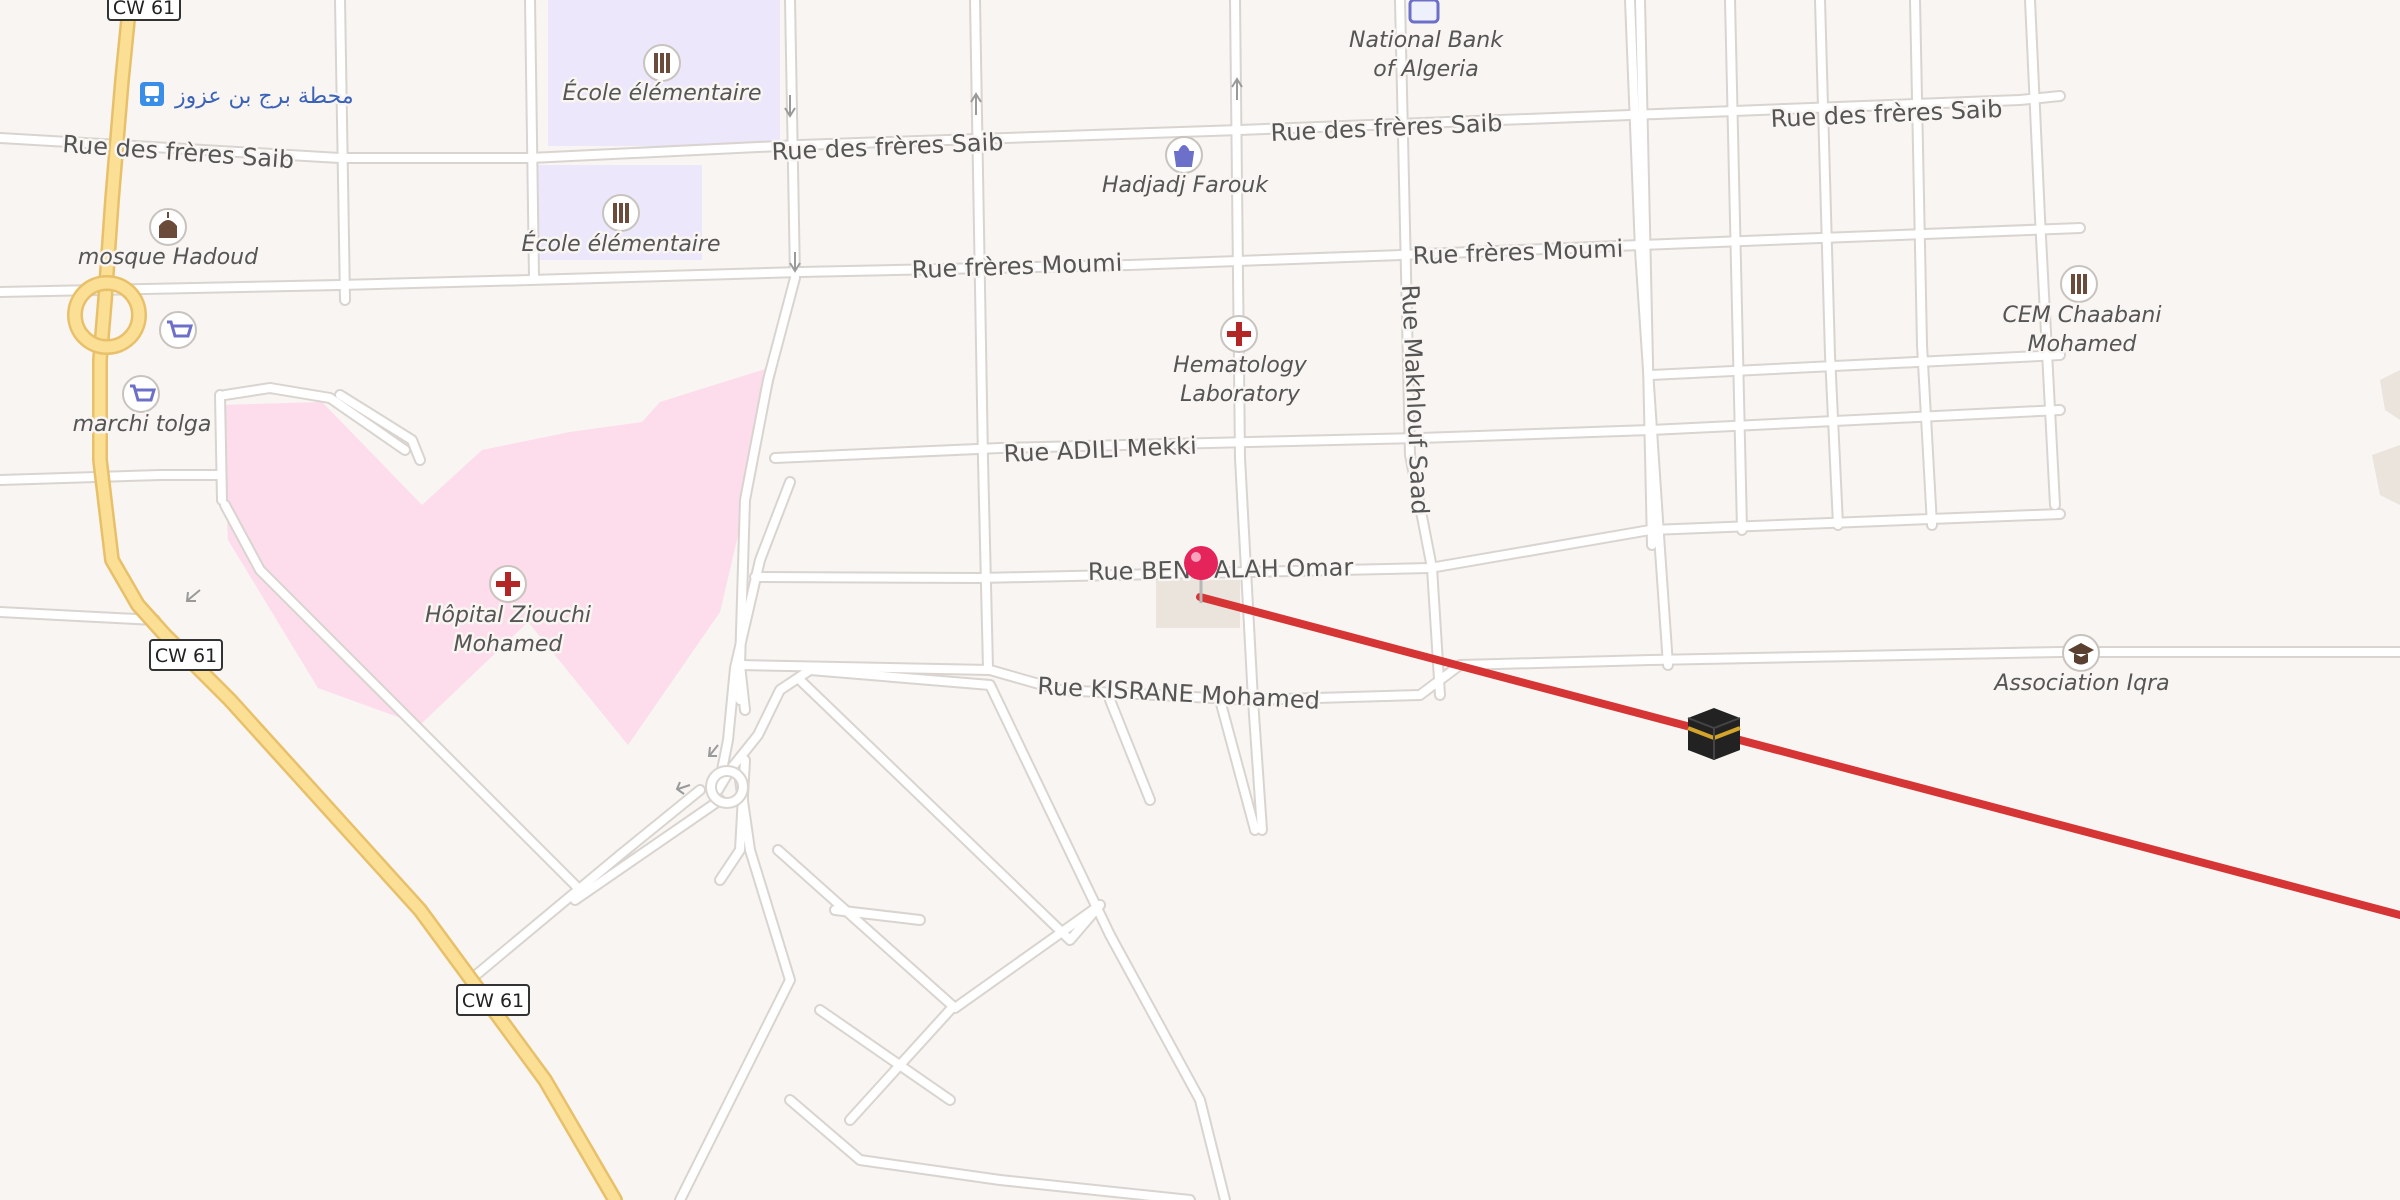  What do you see at coordinates (1424, 12) in the screenshot?
I see `bank-icon` at bounding box center [1424, 12].